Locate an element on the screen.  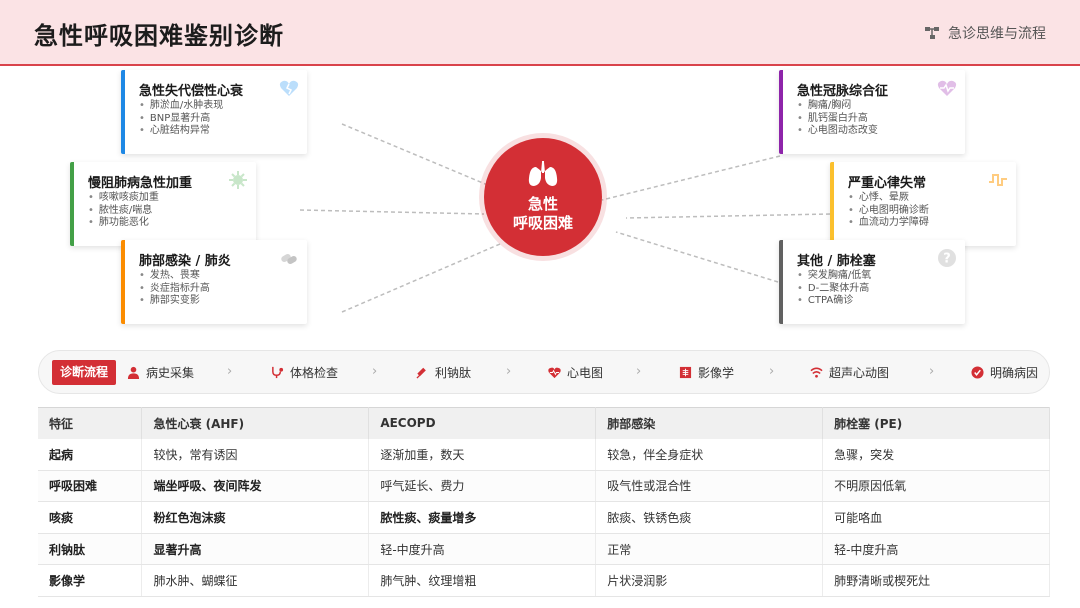
xray-icon is located at coordinates (685, 372).